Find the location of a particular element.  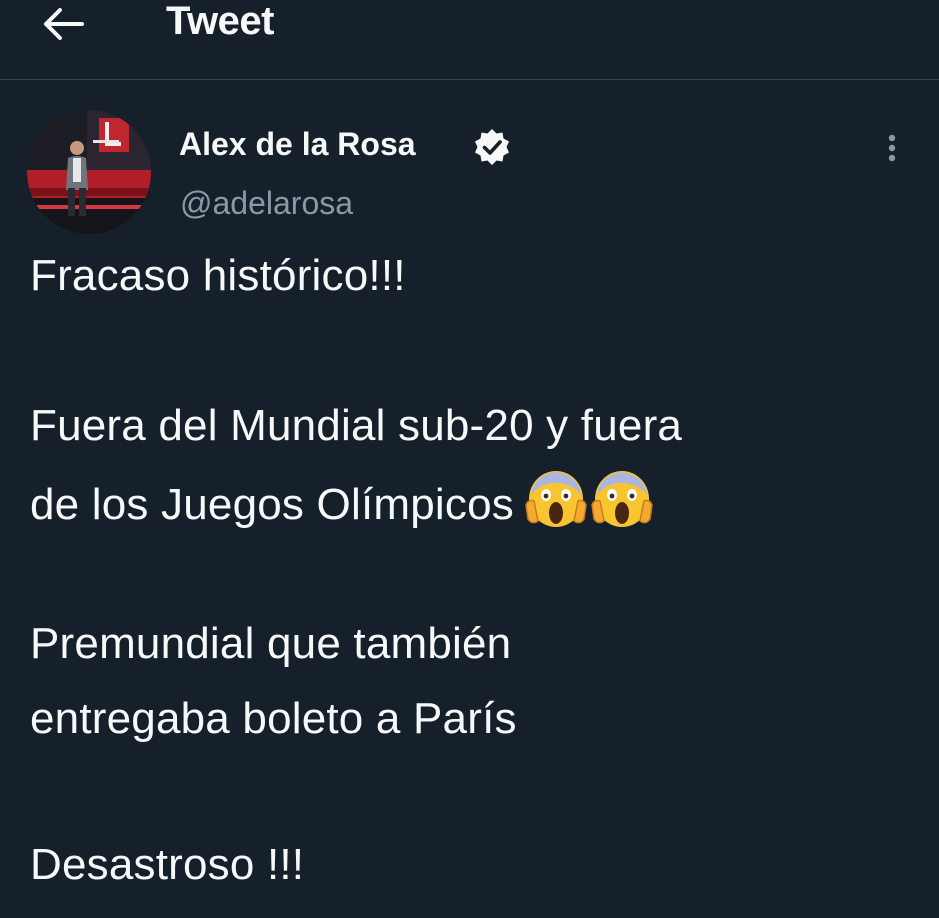

back-button is located at coordinates (64, 24).